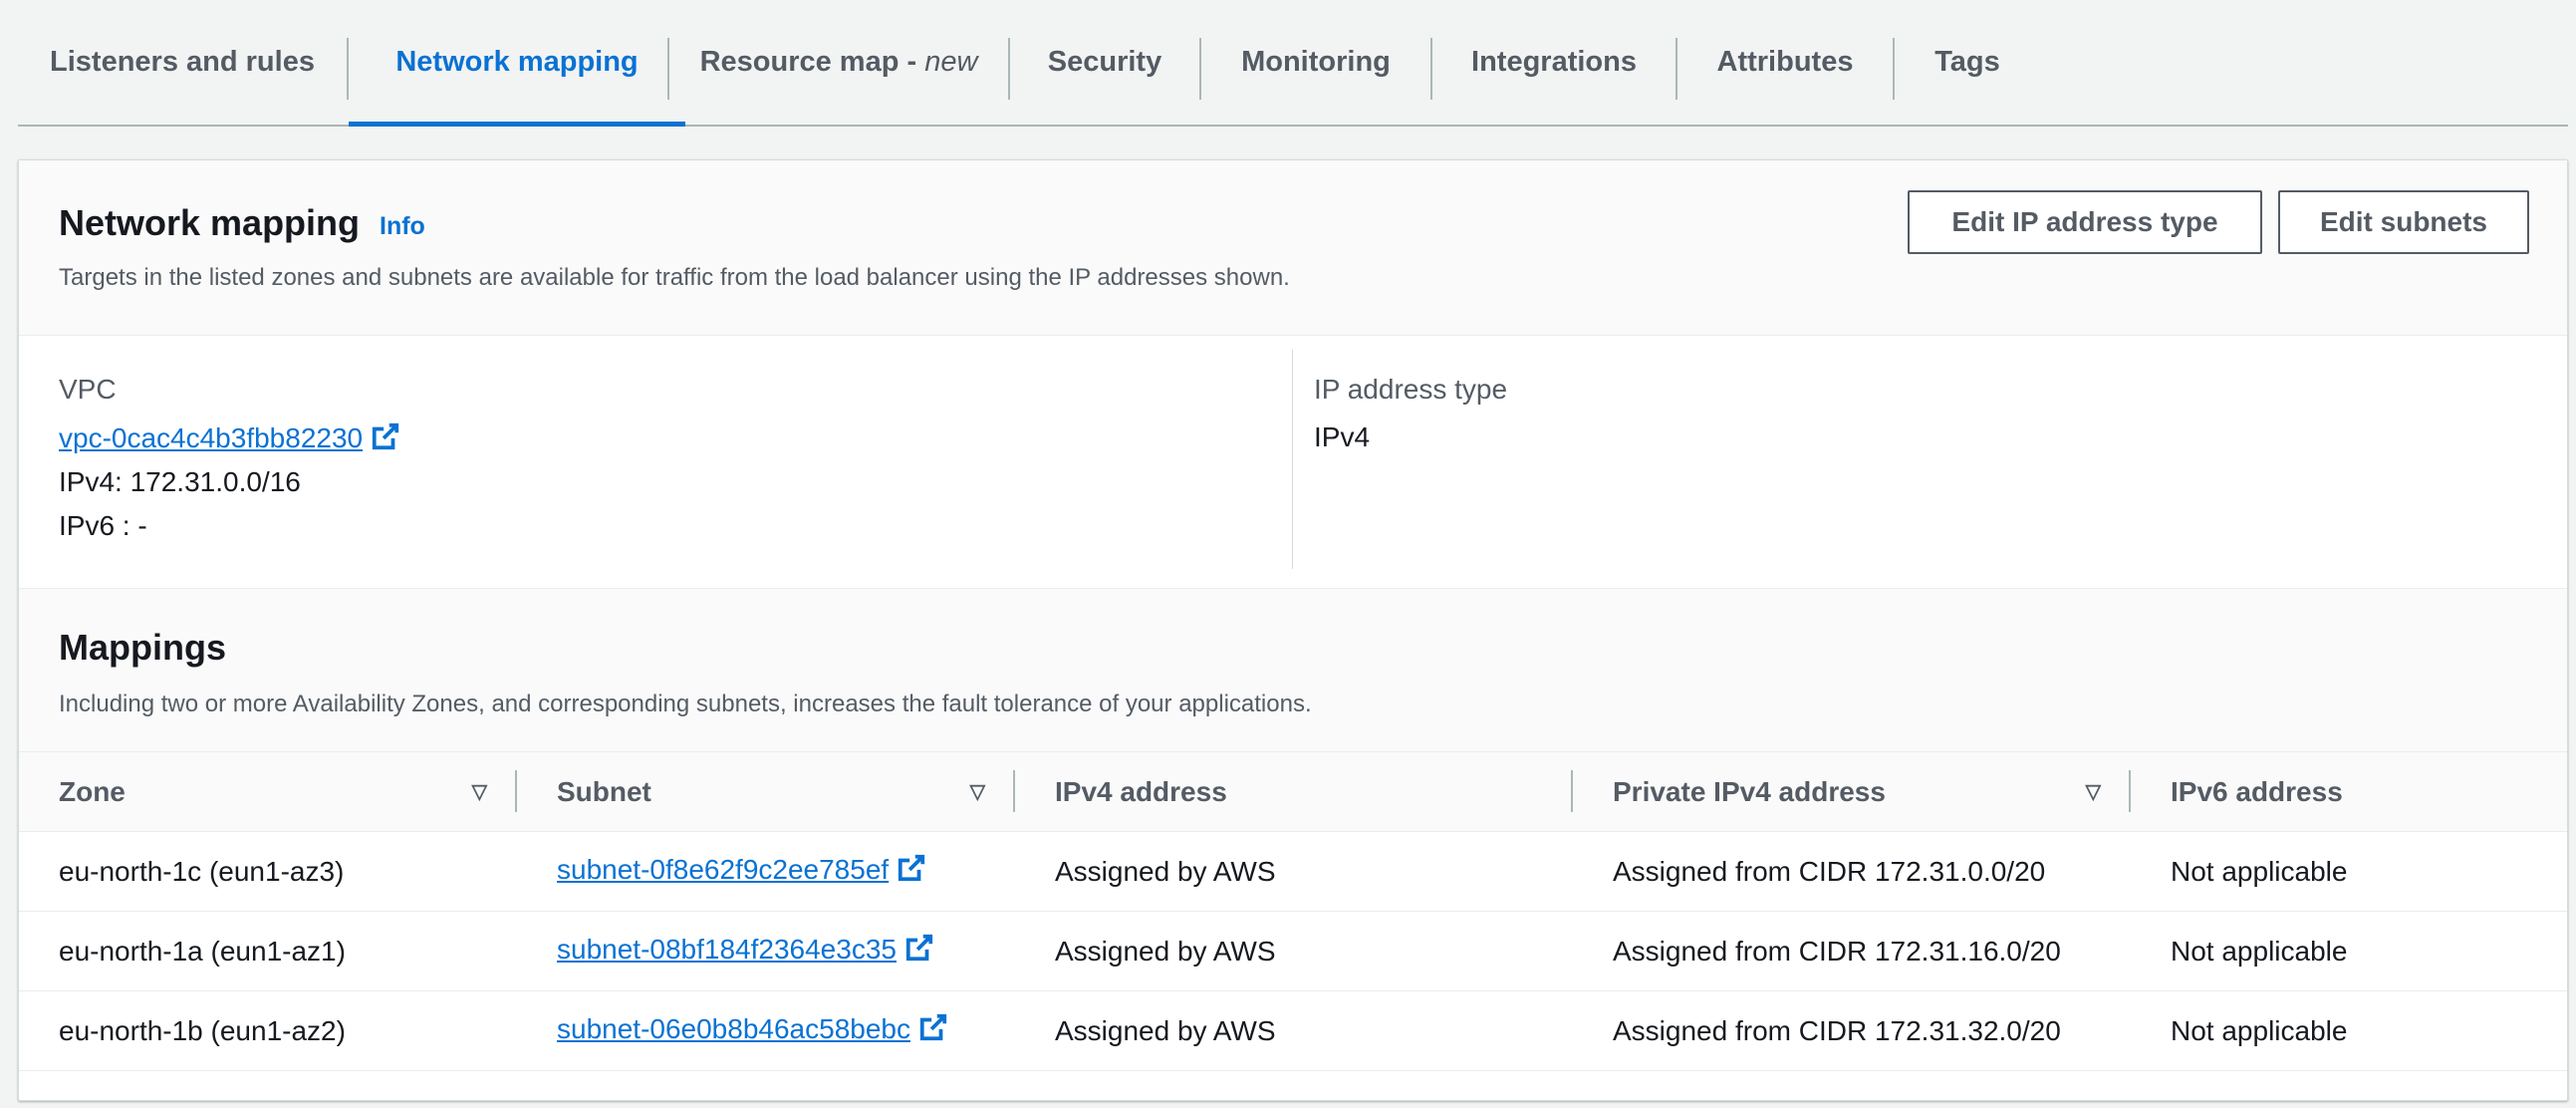  What do you see at coordinates (1553, 63) in the screenshot?
I see `tab-integrations: Integrations` at bounding box center [1553, 63].